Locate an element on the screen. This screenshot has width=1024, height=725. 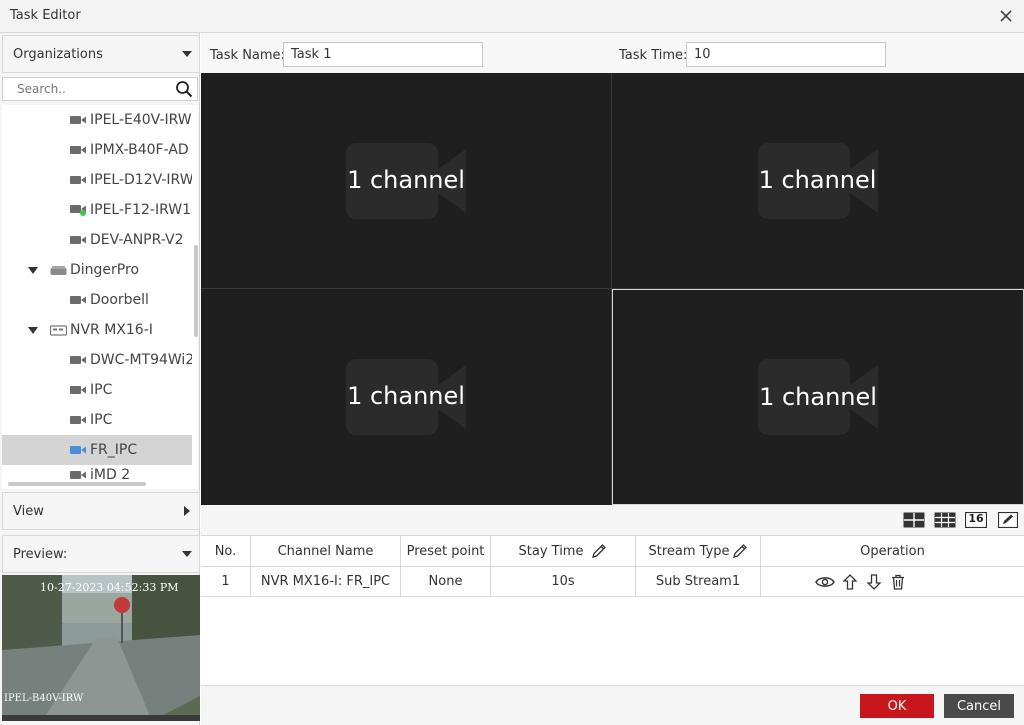
preview-timestamp: 10-27-2023 04:52:33 PM is located at coordinates (109, 587).